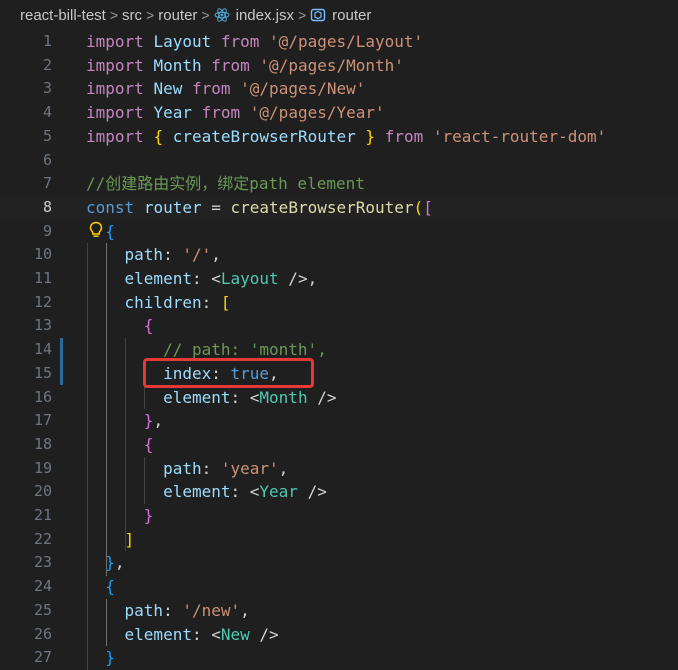 The height and width of the screenshot is (670, 678). I want to click on code-line: 11 element: <Layout />,, so click(339, 279).